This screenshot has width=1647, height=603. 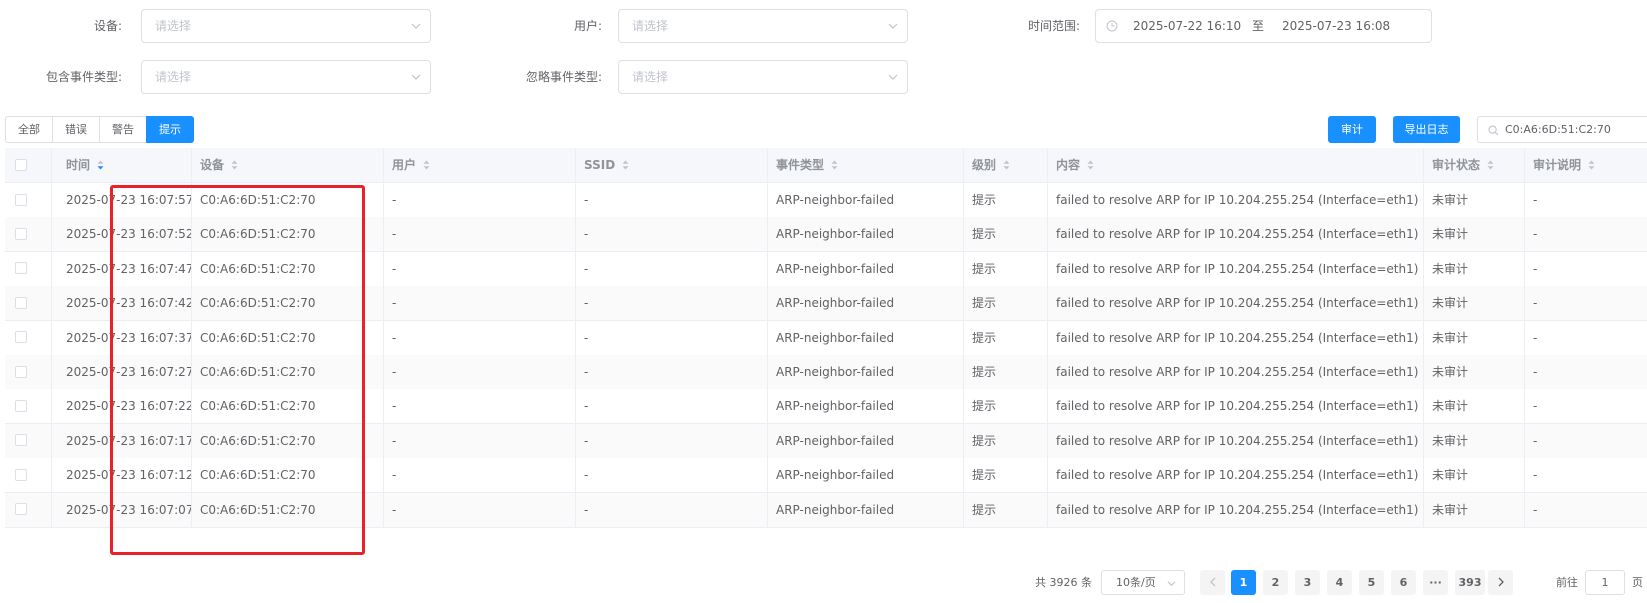 I want to click on column-header-label: 审计状态, so click(x=1456, y=165).